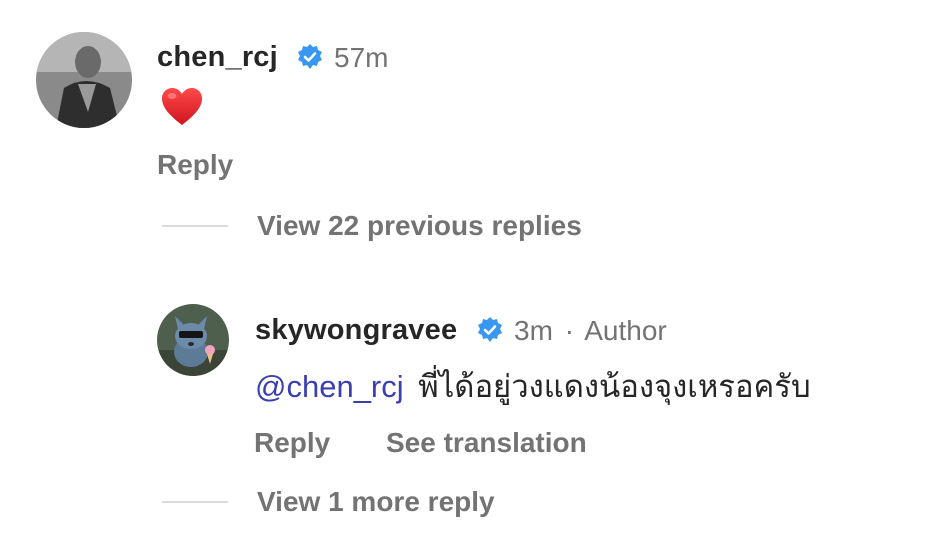 This screenshot has width=944, height=548. I want to click on reply-time: 3m, so click(533, 330).